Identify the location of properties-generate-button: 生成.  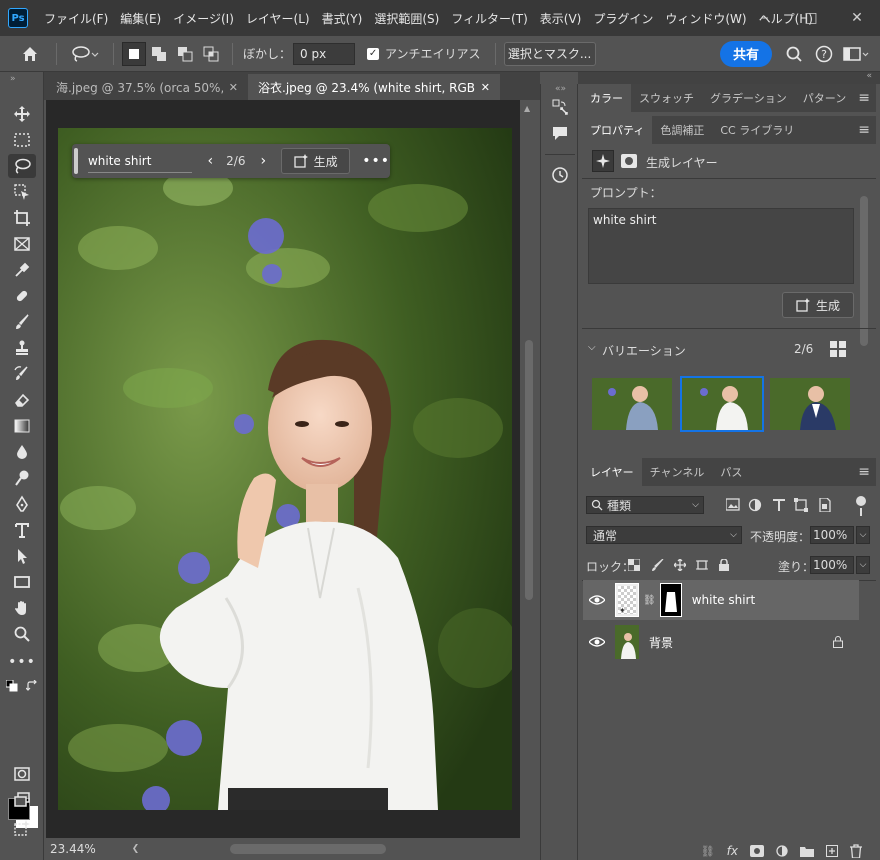
(818, 305).